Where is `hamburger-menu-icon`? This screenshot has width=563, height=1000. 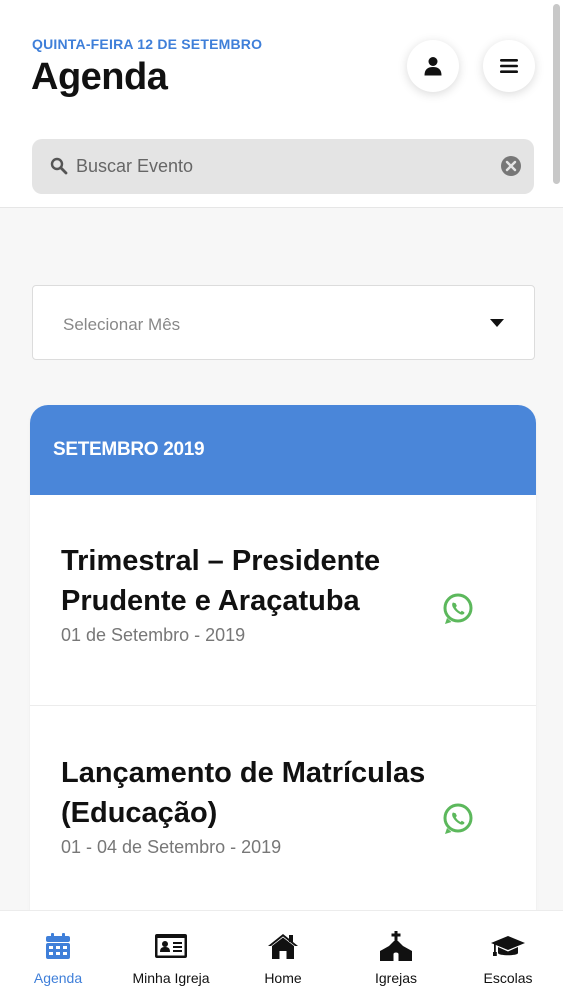 hamburger-menu-icon is located at coordinates (509, 66).